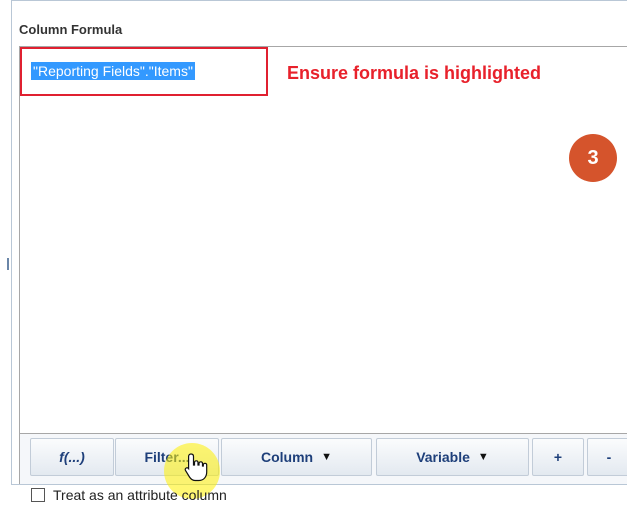 The image size is (627, 518). What do you see at coordinates (71, 29) in the screenshot?
I see `panel-title: Column Formula` at bounding box center [71, 29].